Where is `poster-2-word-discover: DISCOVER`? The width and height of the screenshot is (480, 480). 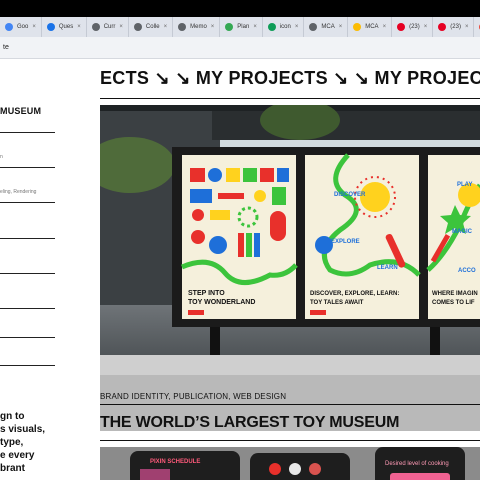
poster-2-word-discover: DISCOVER is located at coordinates (350, 195).